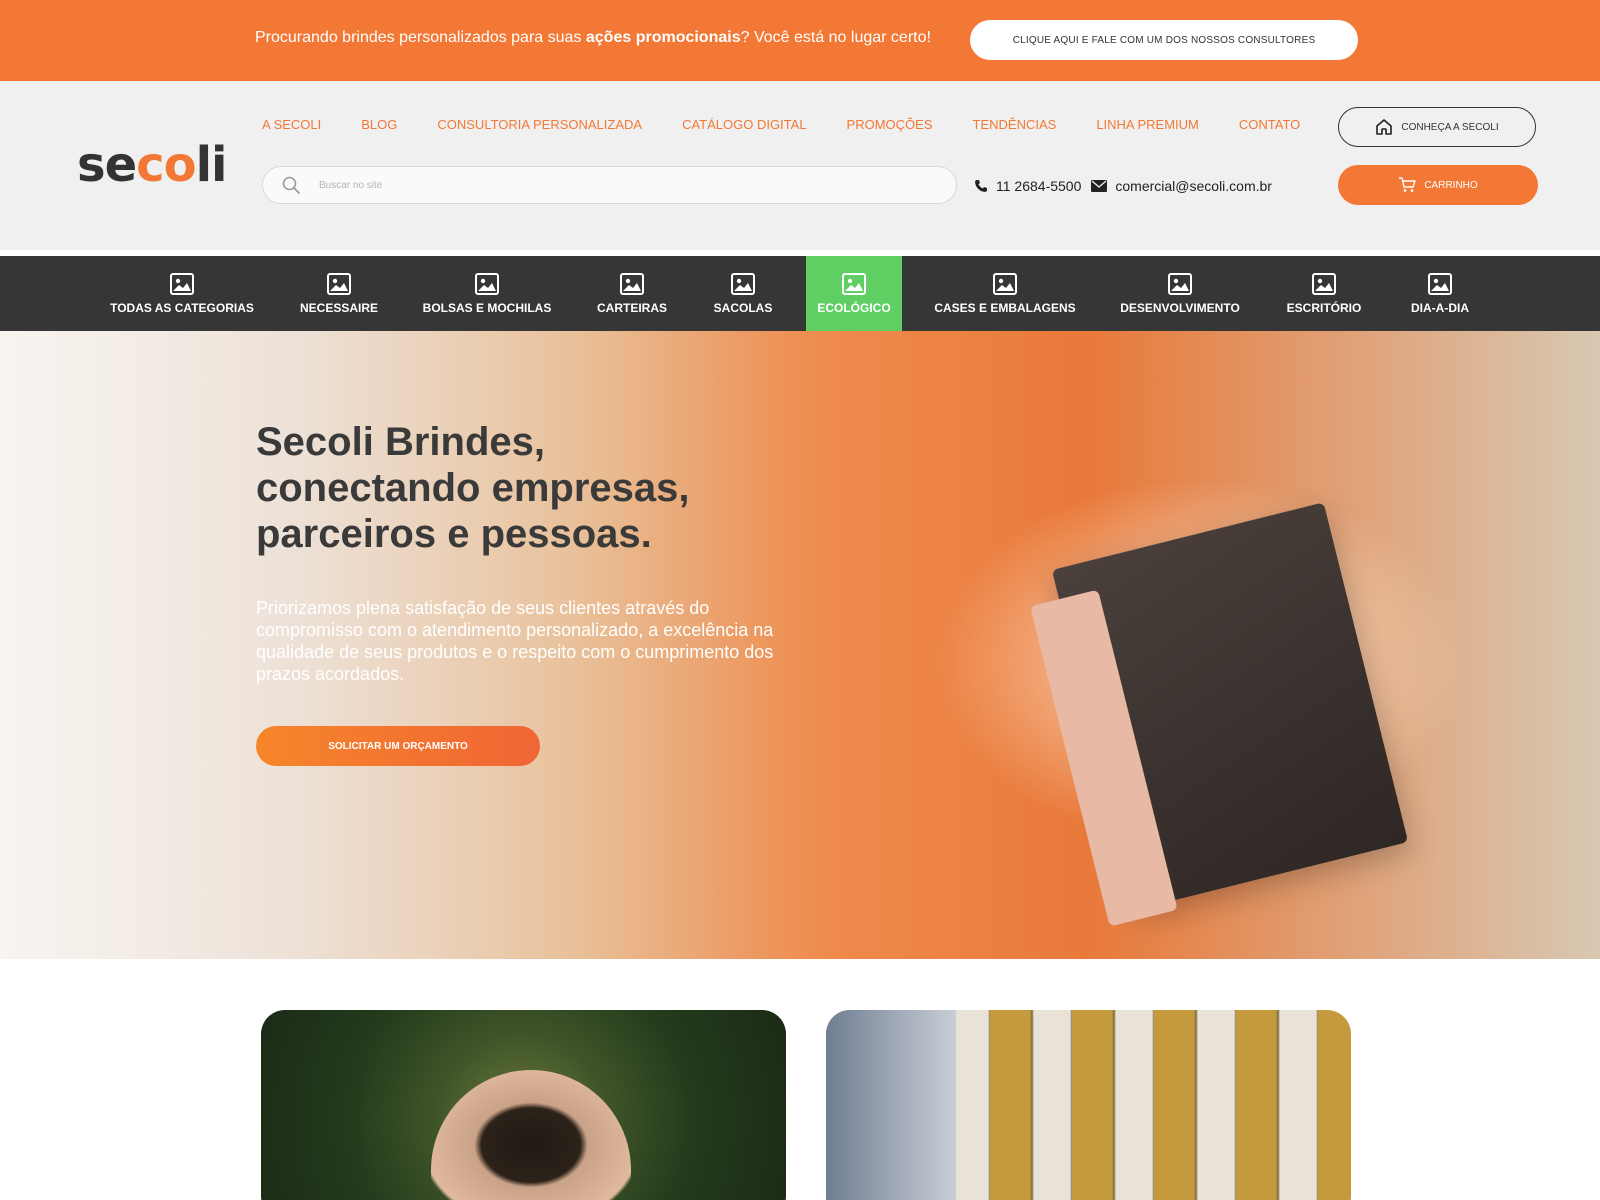 Image resolution: width=1600 pixels, height=1200 pixels. I want to click on request-quote-button: SOLICITAR UM ORÇAMENTO, so click(398, 746).